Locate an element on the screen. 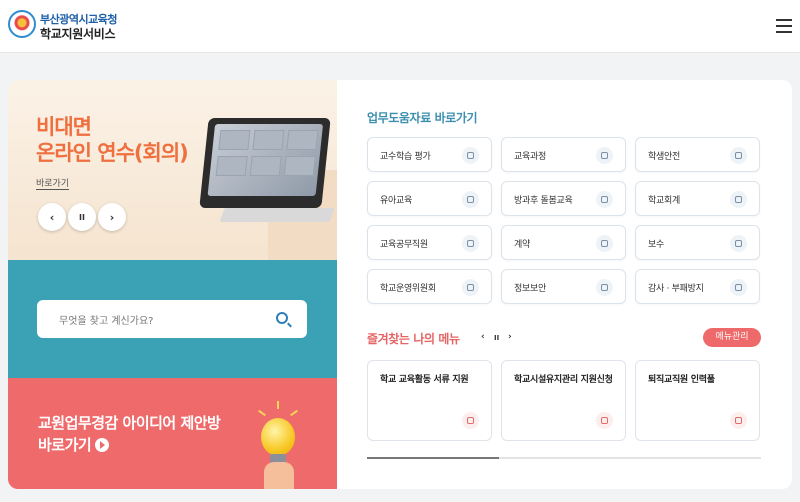  quick-link-label: 유아교육 is located at coordinates (396, 201).